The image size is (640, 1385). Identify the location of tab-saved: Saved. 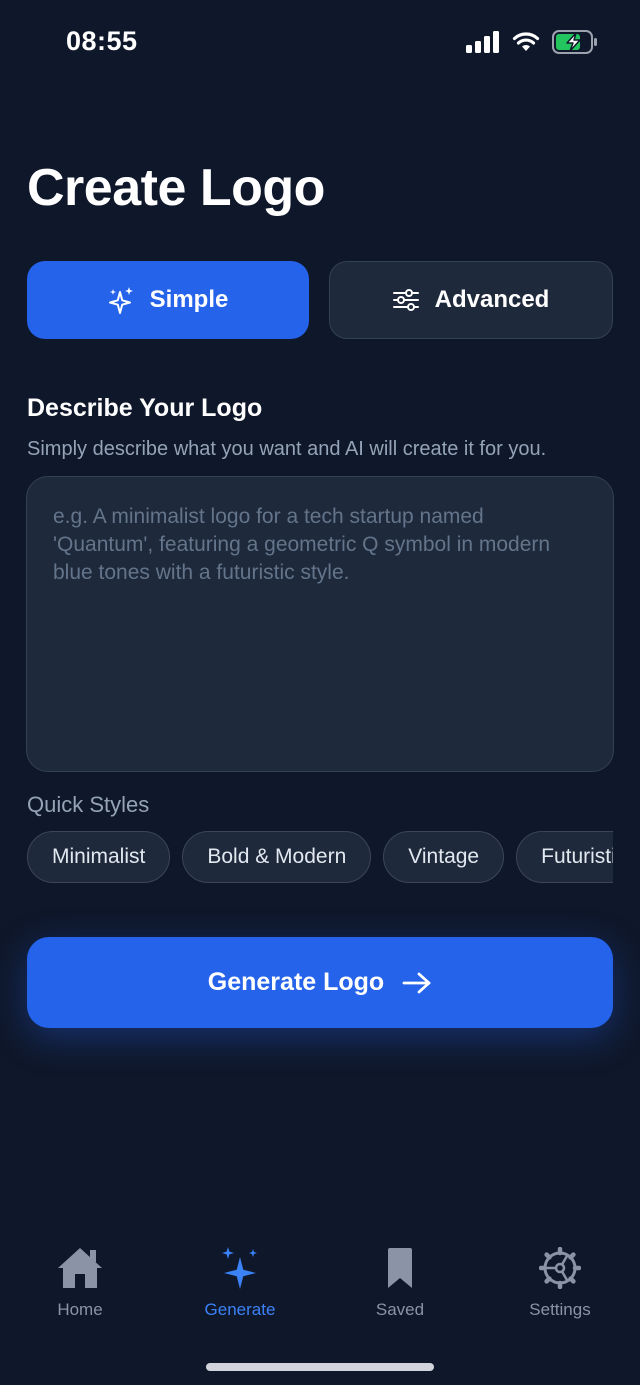
(400, 1295).